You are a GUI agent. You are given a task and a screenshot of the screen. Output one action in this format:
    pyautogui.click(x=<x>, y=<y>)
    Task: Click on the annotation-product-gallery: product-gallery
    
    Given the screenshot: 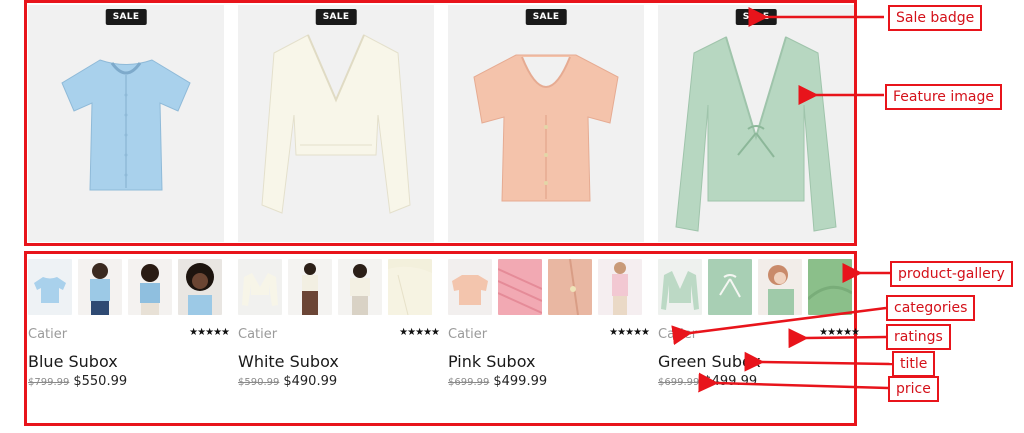 What is the action you would take?
    pyautogui.click(x=951, y=274)
    